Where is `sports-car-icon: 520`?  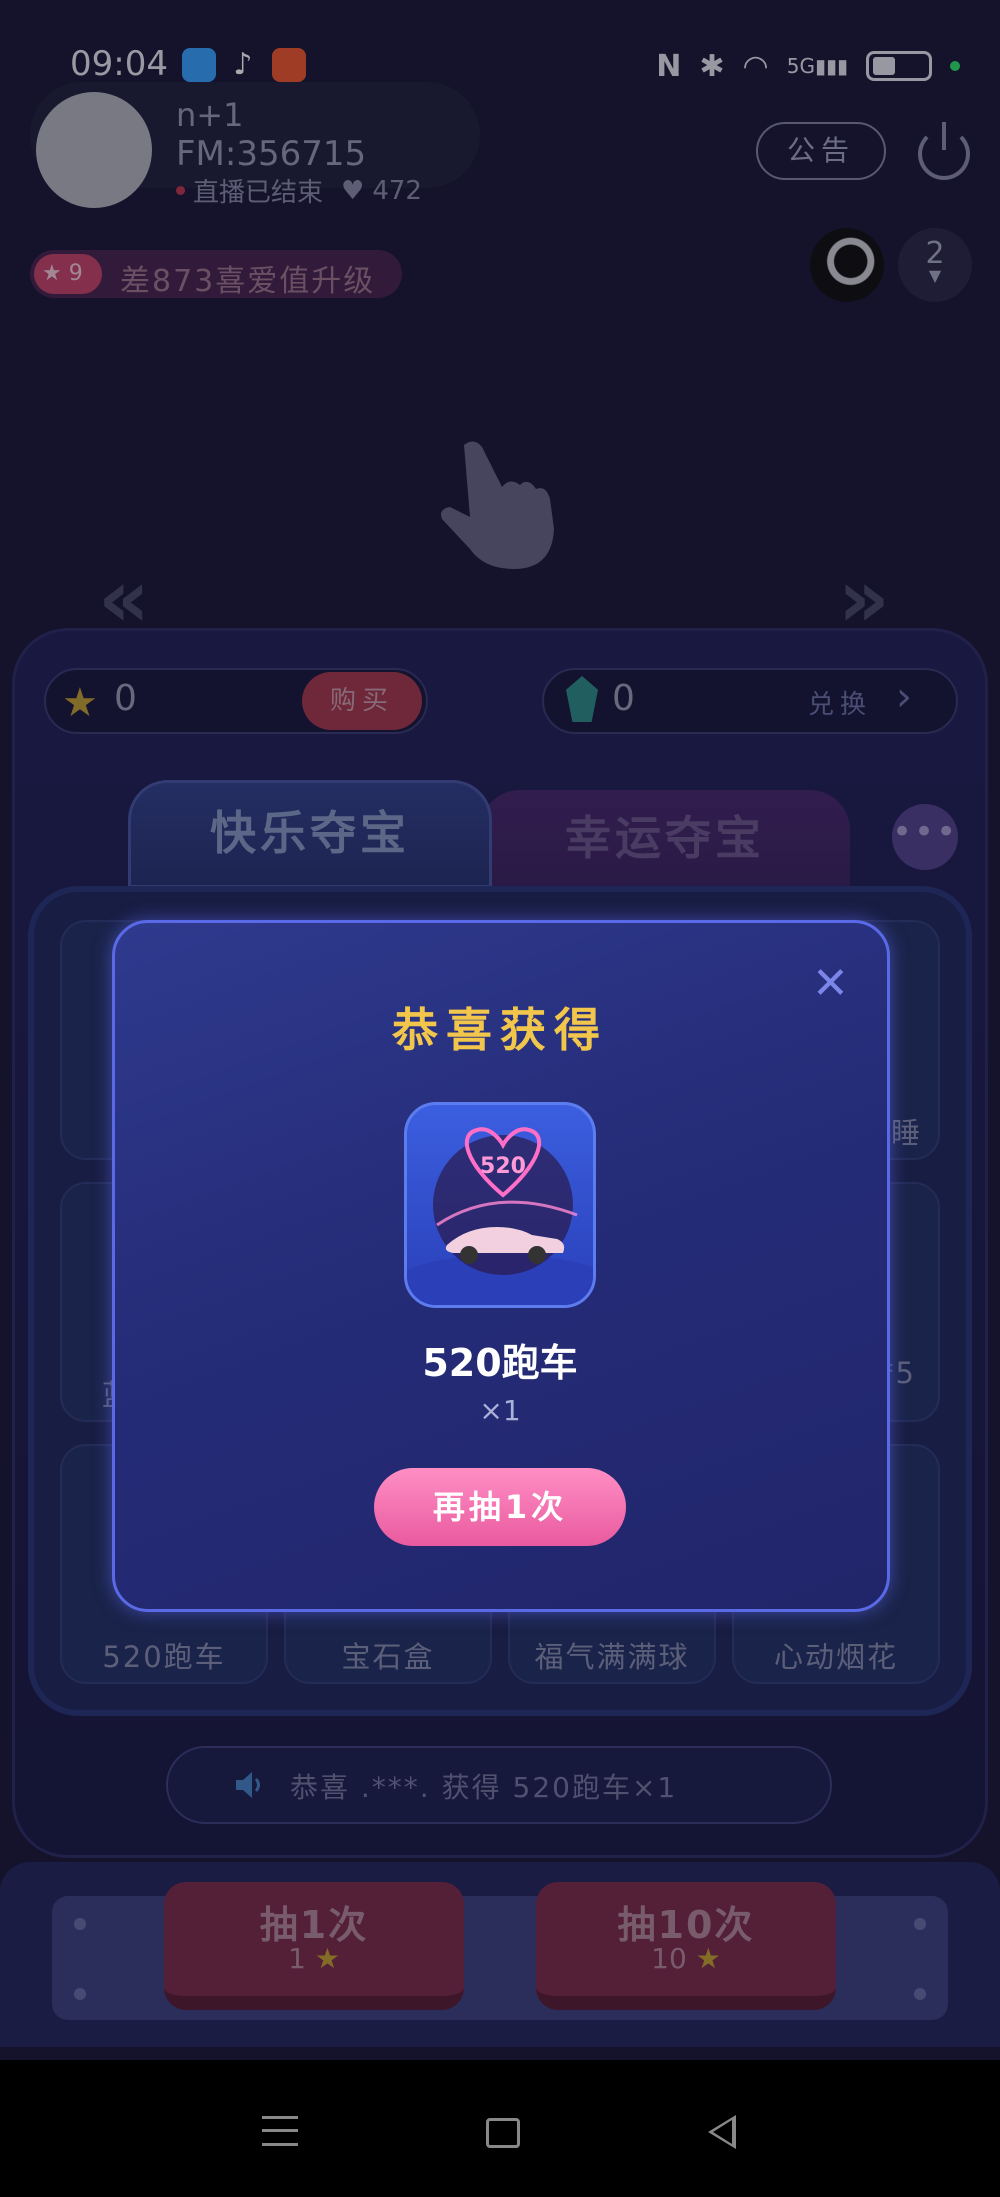 sports-car-icon: 520 is located at coordinates (500, 1216).